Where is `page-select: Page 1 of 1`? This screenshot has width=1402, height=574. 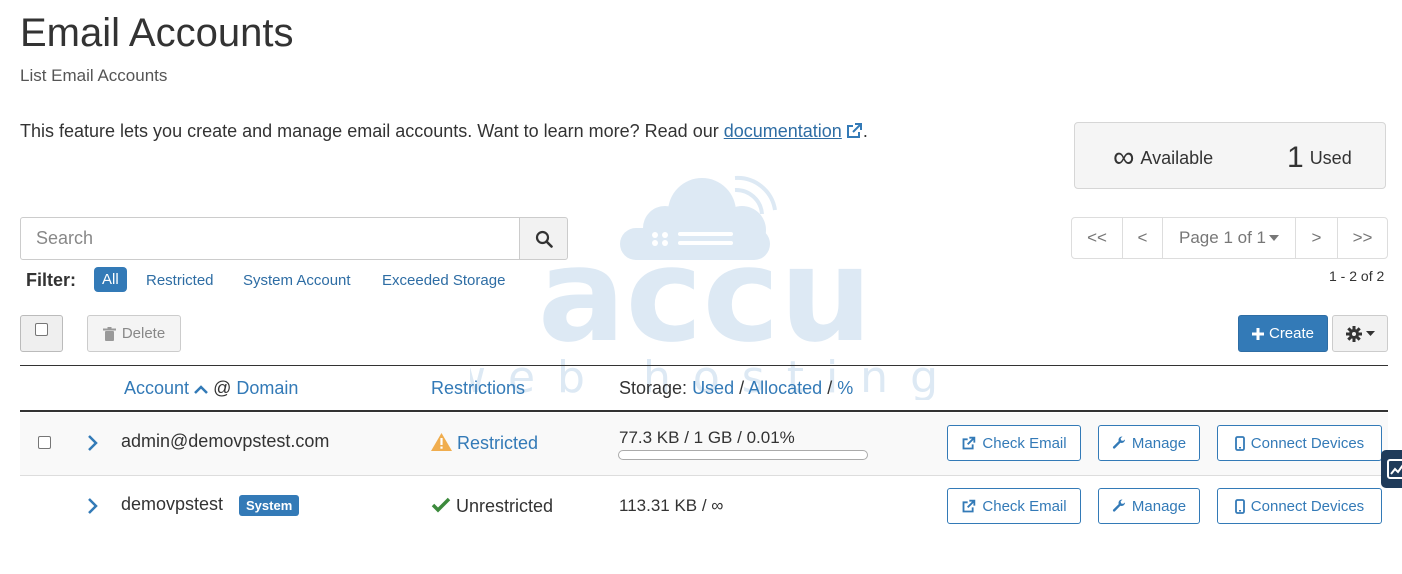 page-select: Page 1 of 1 is located at coordinates (1229, 238).